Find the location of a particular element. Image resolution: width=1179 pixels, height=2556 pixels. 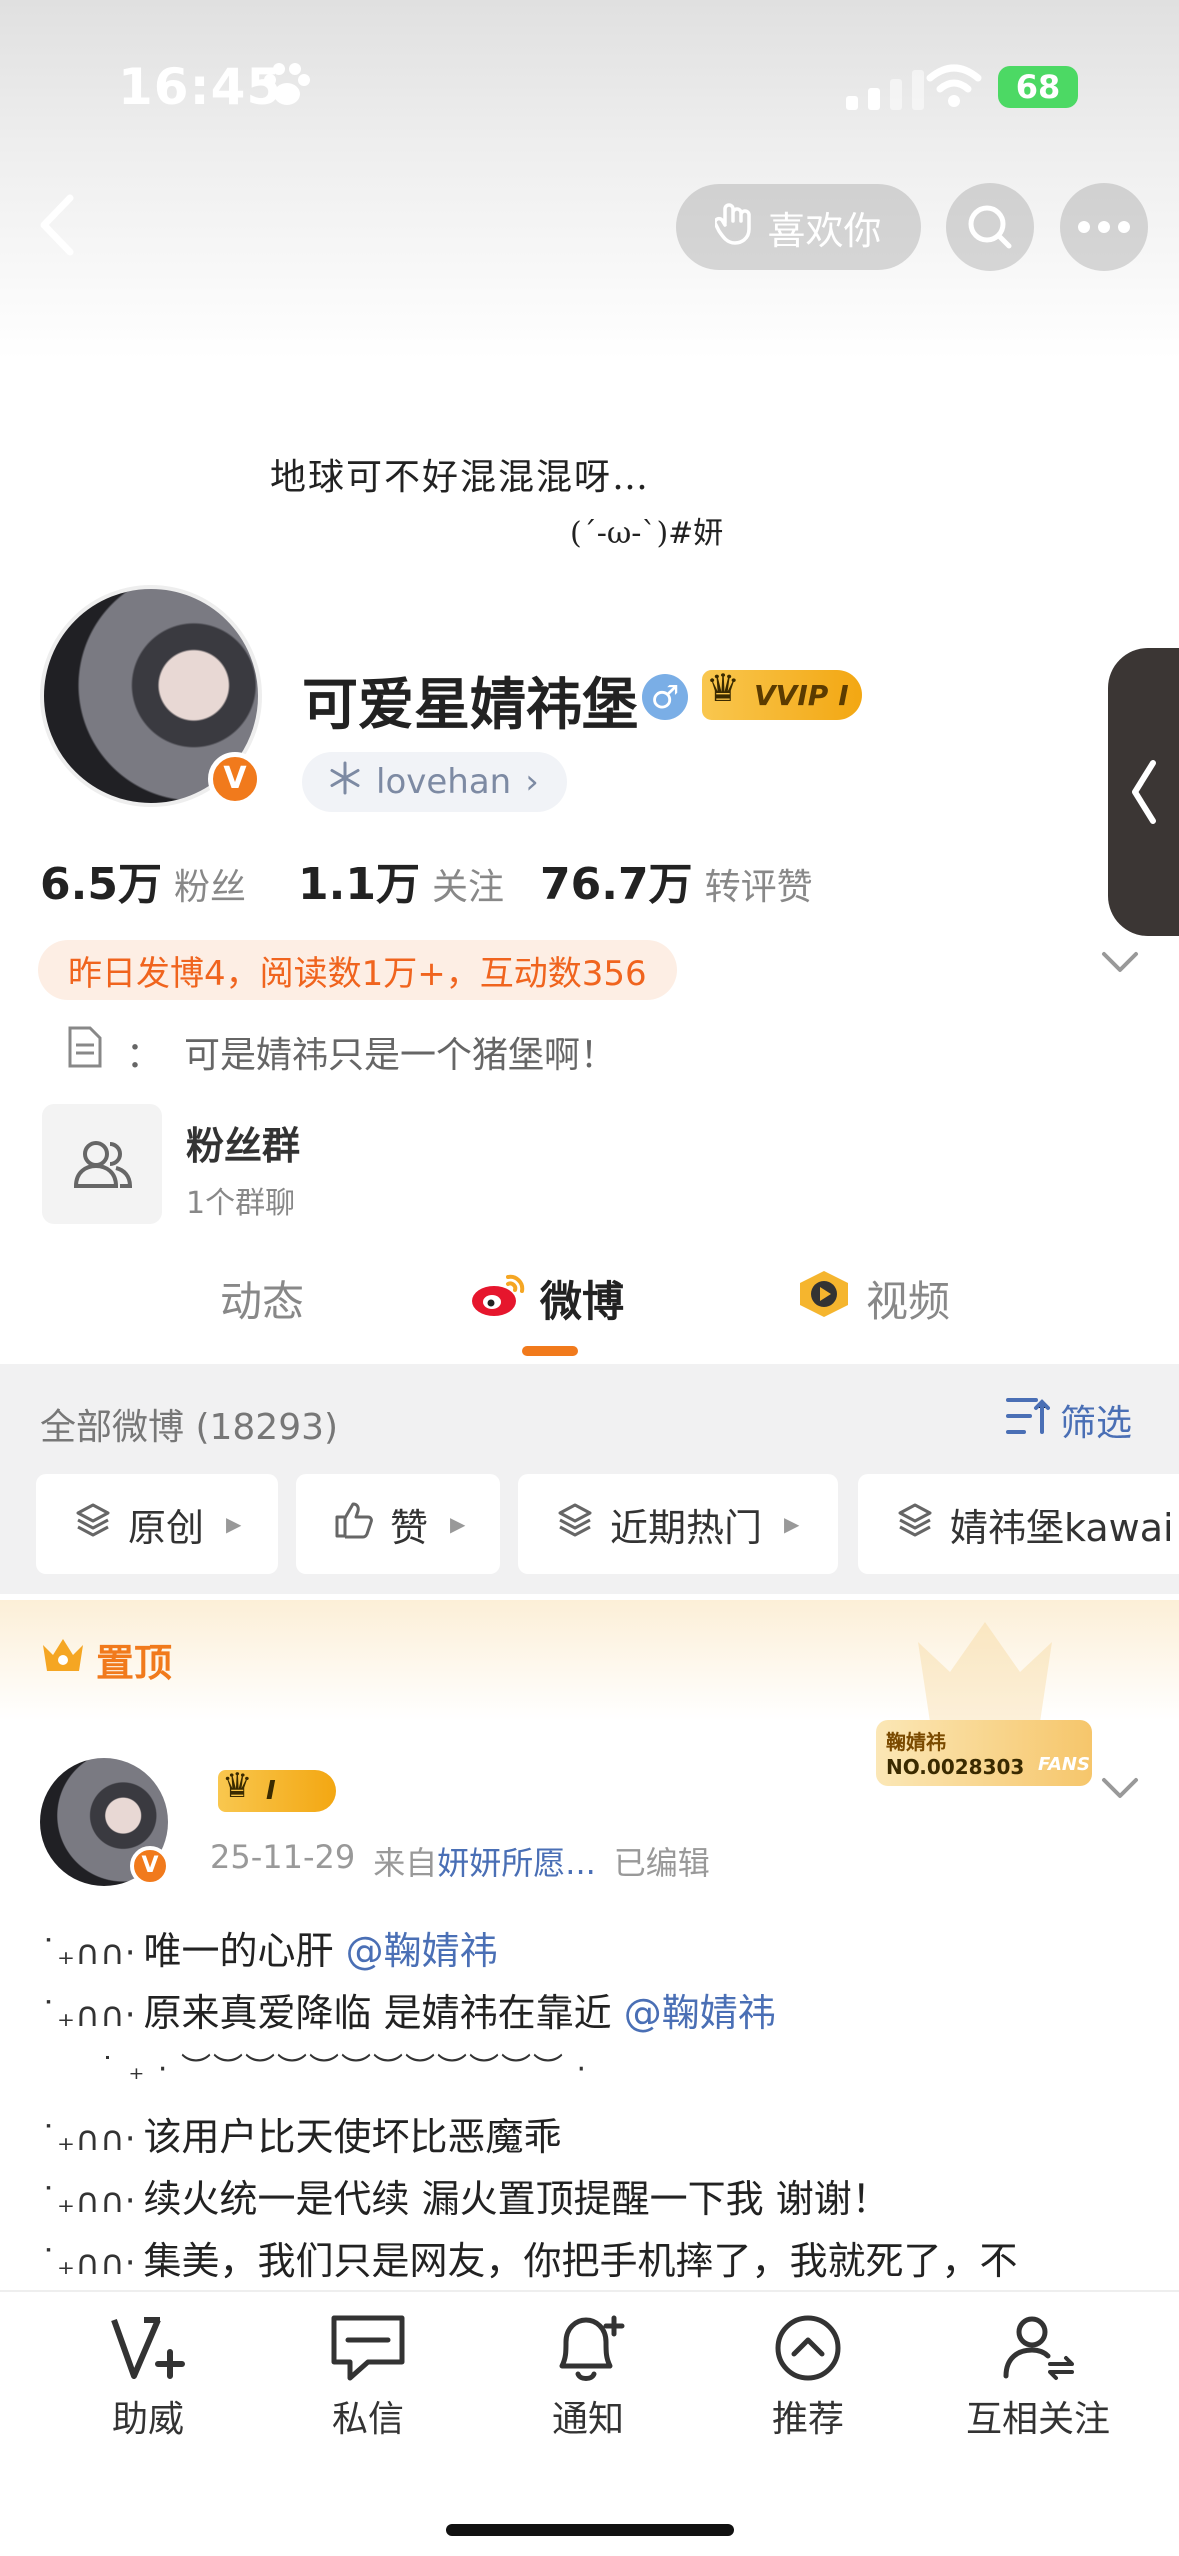

stat-label: 关注 is located at coordinates (467, 887).